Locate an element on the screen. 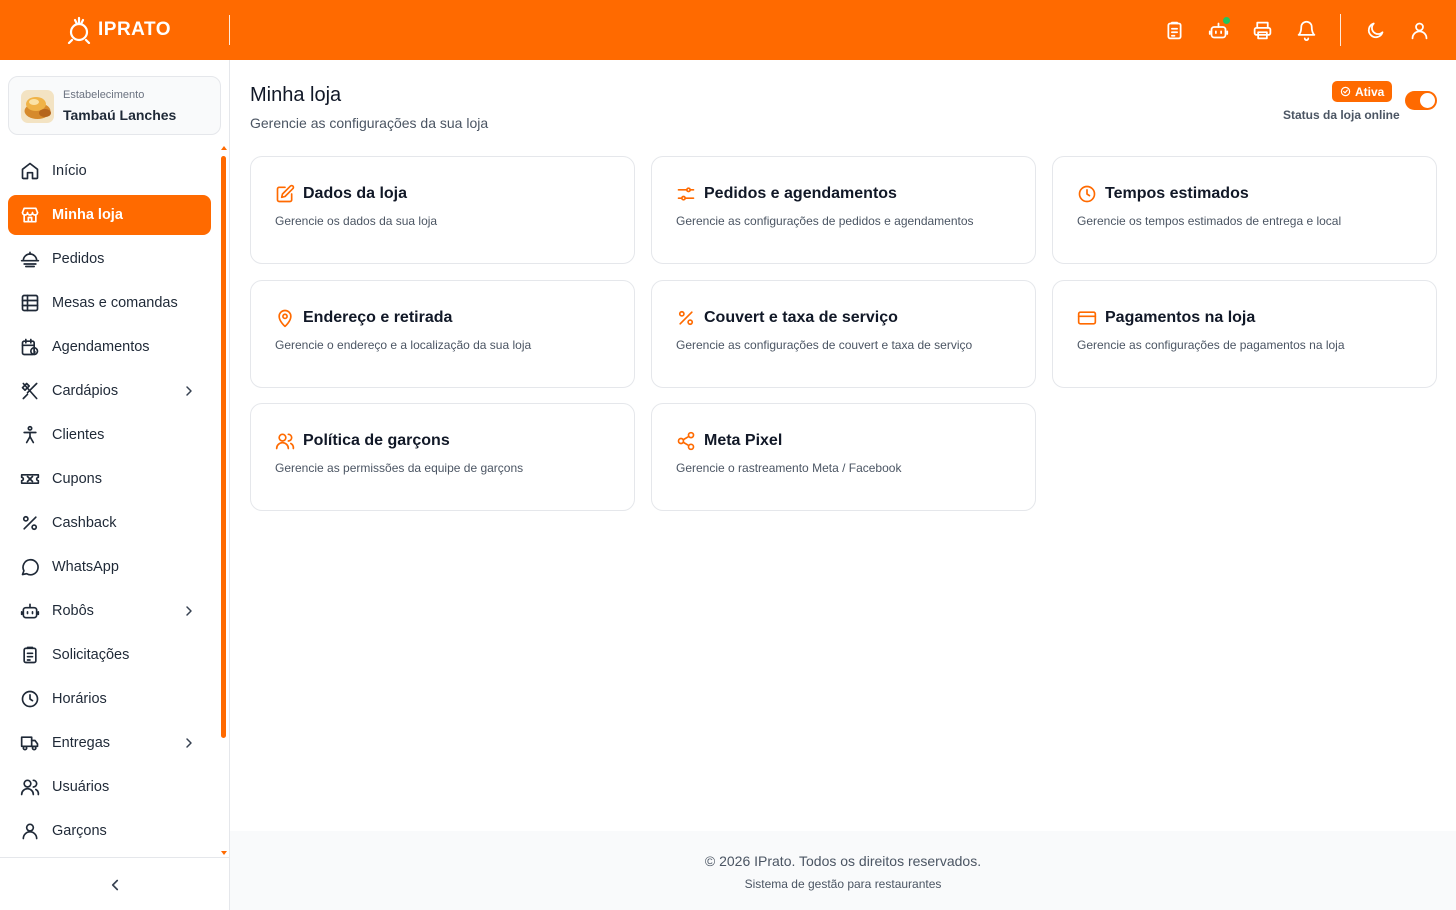  collapse-sidebar-button is located at coordinates (115, 885).